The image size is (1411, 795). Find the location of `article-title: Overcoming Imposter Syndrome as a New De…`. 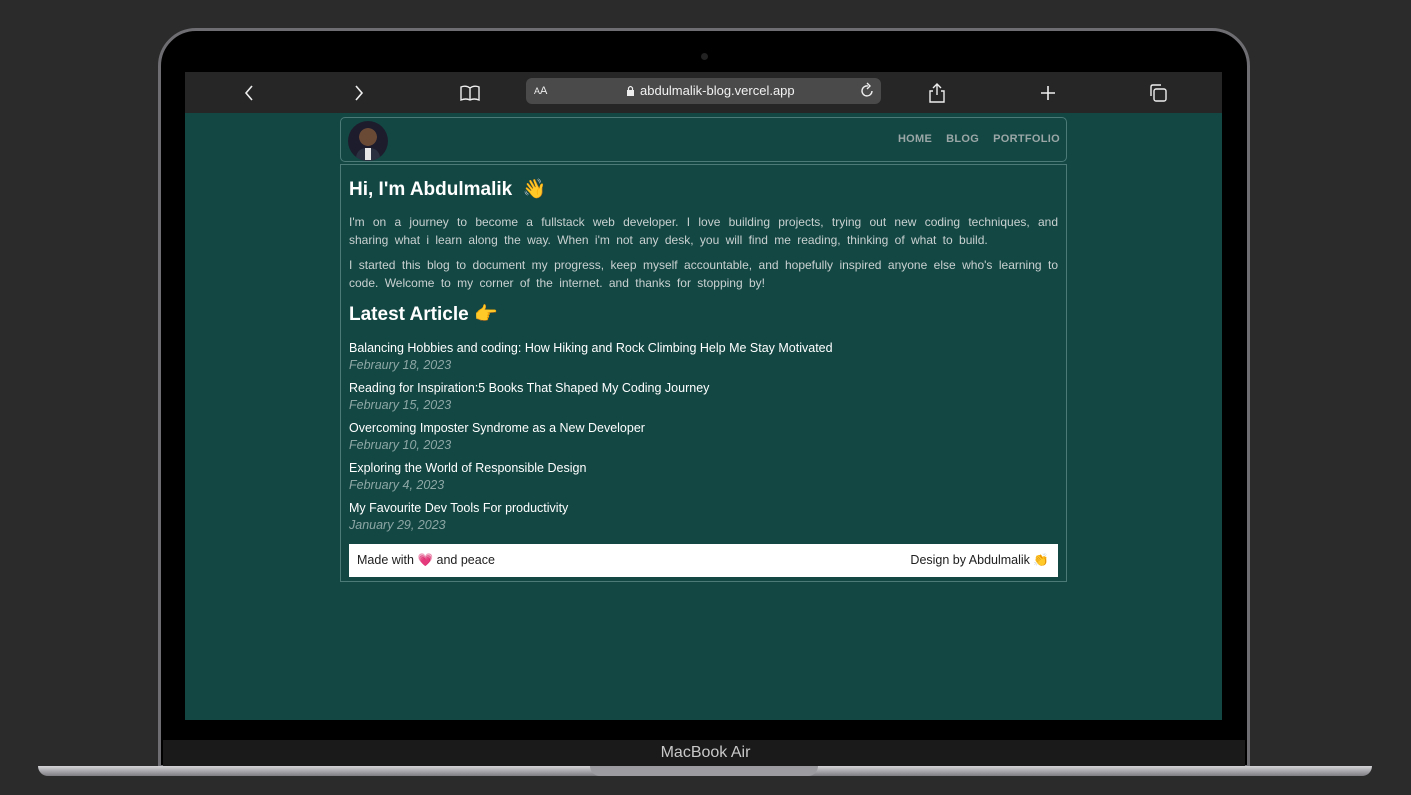

article-title: Overcoming Imposter Syndrome as a New De… is located at coordinates (703, 428).